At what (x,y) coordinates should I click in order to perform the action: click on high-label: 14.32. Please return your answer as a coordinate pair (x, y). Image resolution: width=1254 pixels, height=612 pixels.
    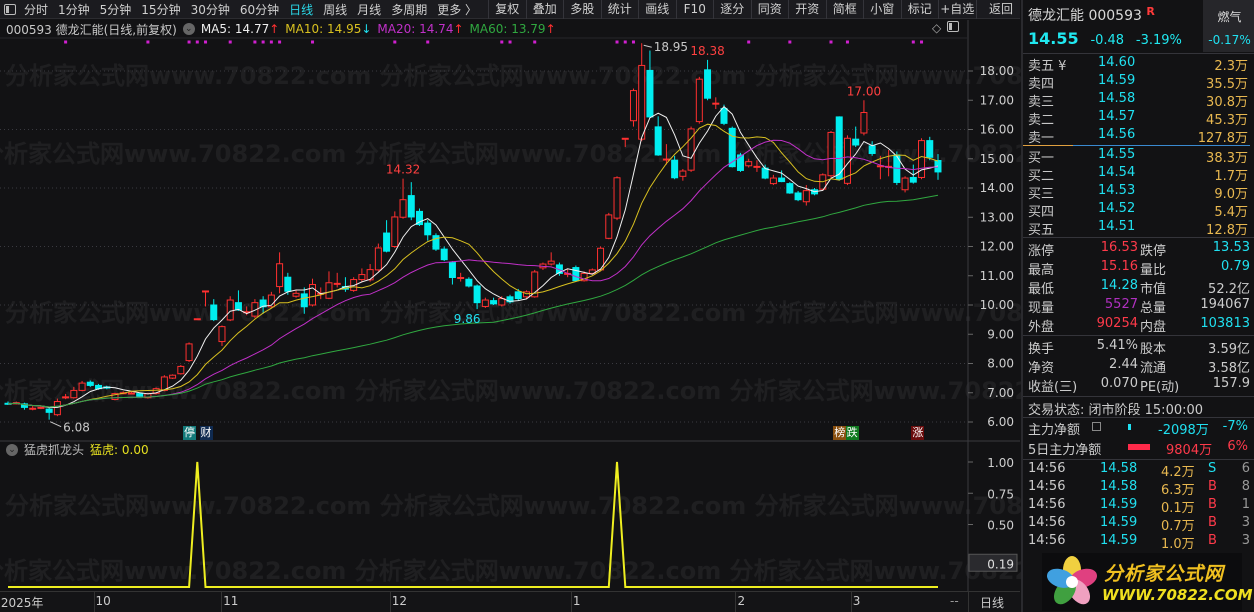
    Looking at the image, I should click on (403, 170).